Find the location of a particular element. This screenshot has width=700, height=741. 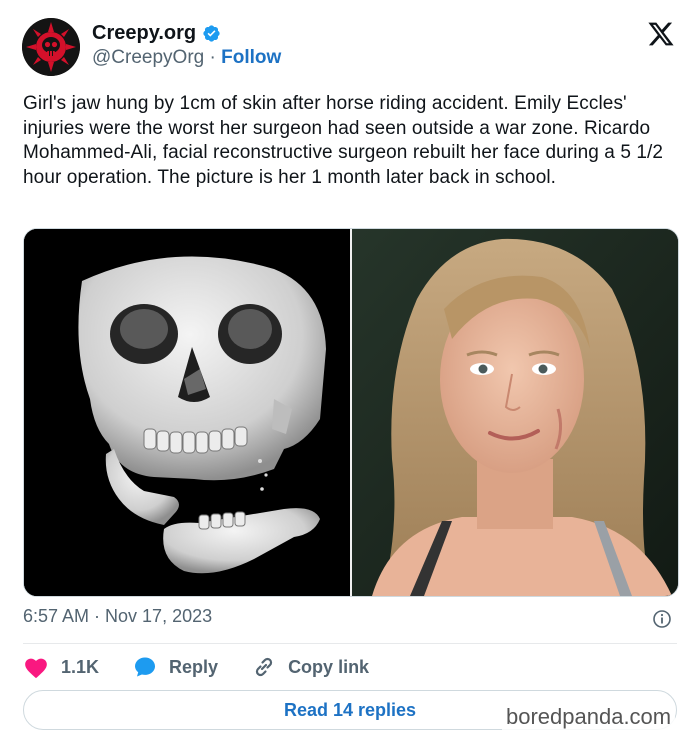

display-name: Creepy.org is located at coordinates (144, 33).